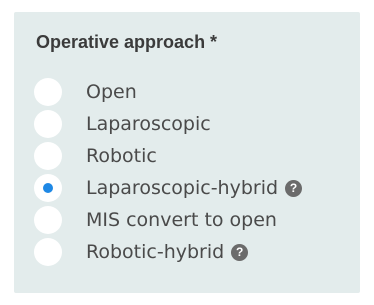 The width and height of the screenshot is (374, 305). I want to click on radio-open, so click(48, 92).